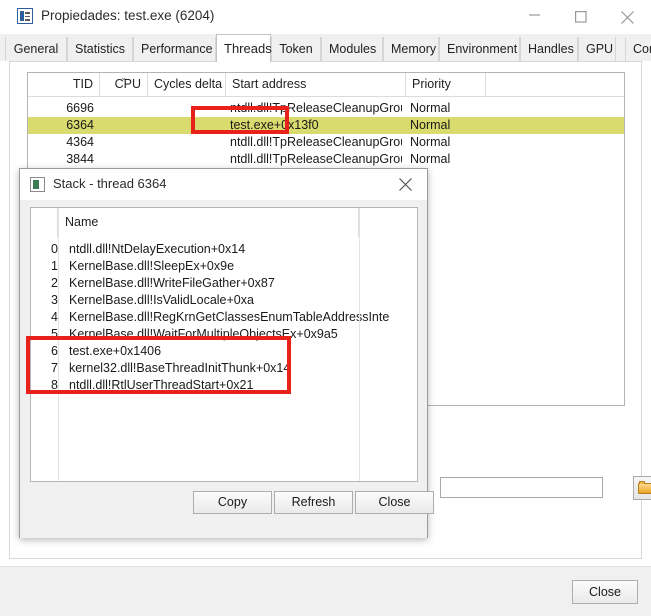  Describe the element at coordinates (54, 368) in the screenshot. I see `frame-index: 7` at that location.